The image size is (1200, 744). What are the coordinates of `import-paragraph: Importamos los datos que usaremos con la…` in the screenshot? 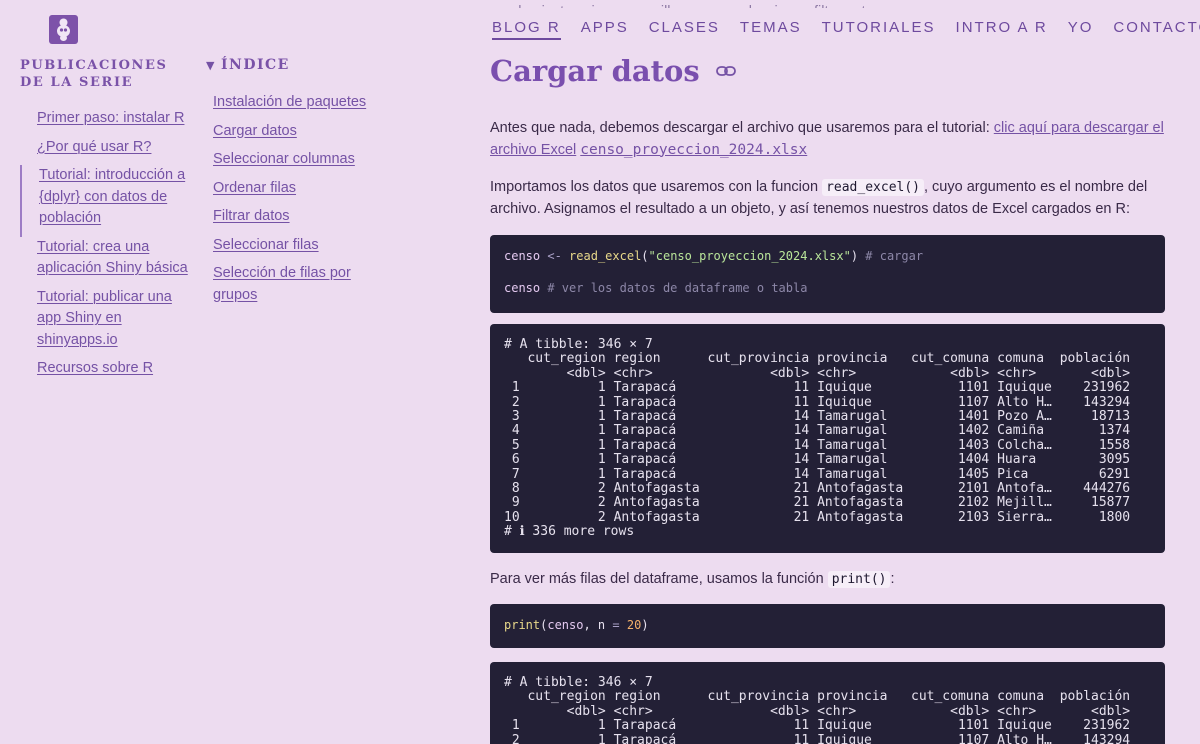 It's located at (830, 198).